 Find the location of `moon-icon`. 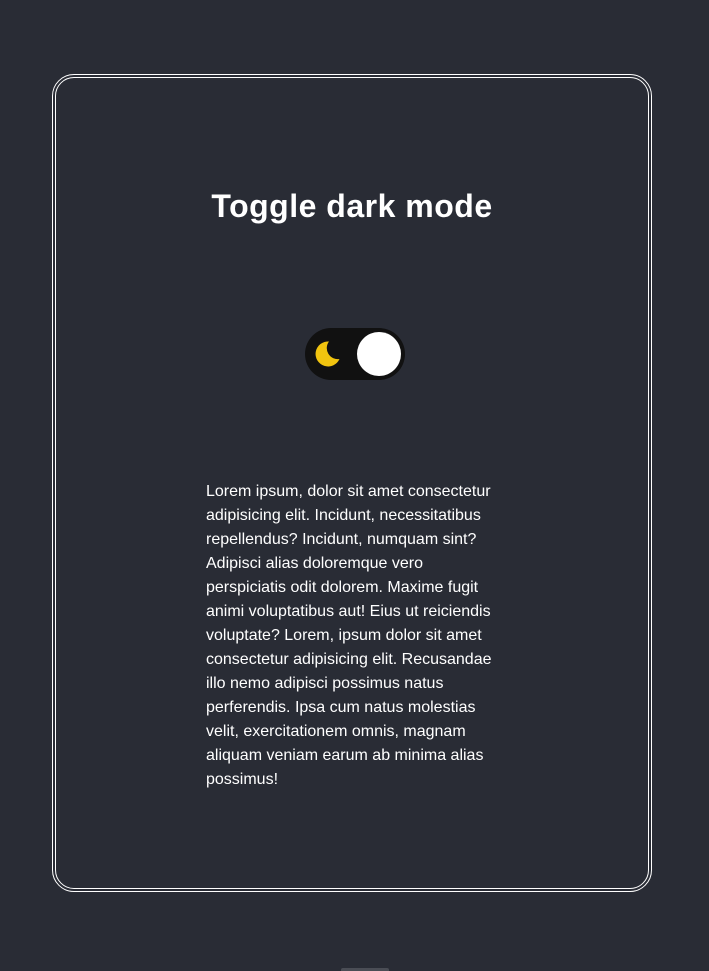

moon-icon is located at coordinates (327, 354).